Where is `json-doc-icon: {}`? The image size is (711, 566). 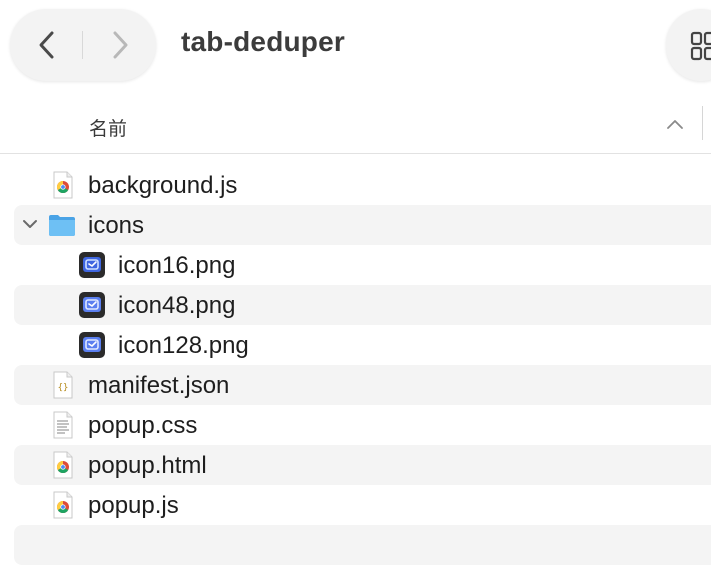 json-doc-icon: {} is located at coordinates (63, 385).